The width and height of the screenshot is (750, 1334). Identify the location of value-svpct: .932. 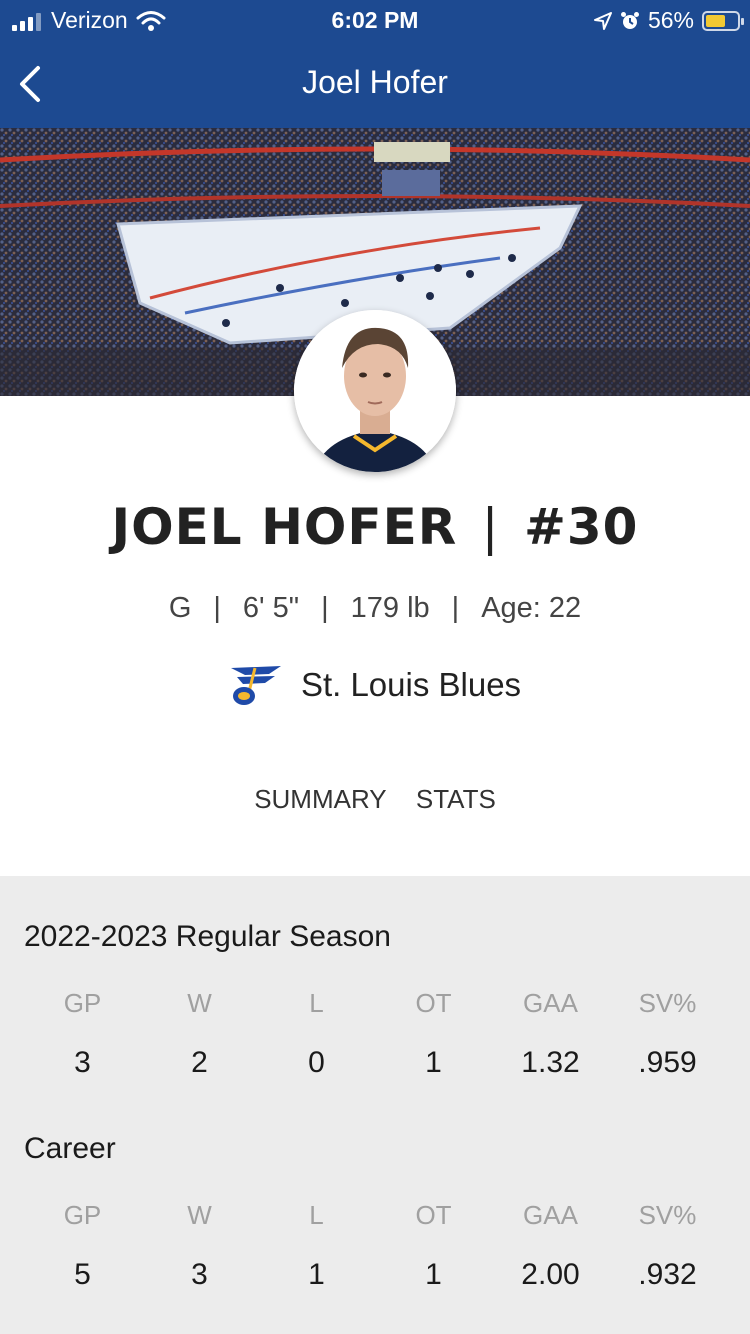
(667, 1274).